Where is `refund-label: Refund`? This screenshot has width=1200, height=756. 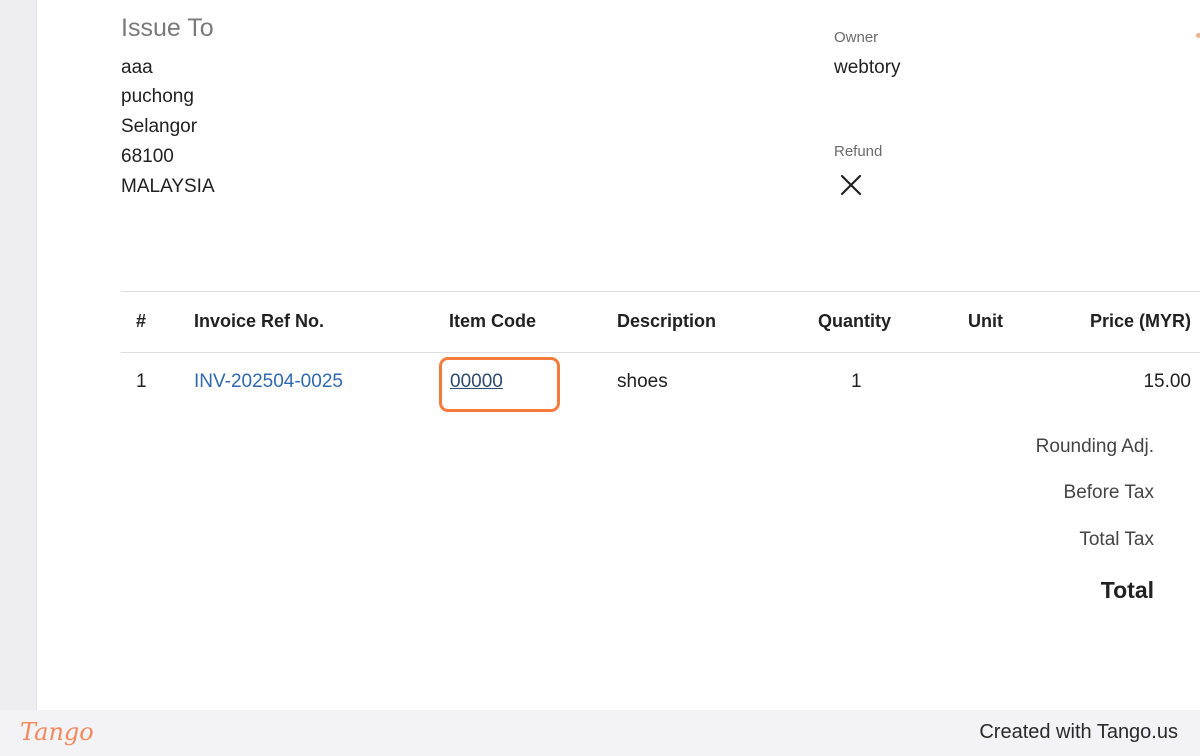
refund-label: Refund is located at coordinates (858, 151).